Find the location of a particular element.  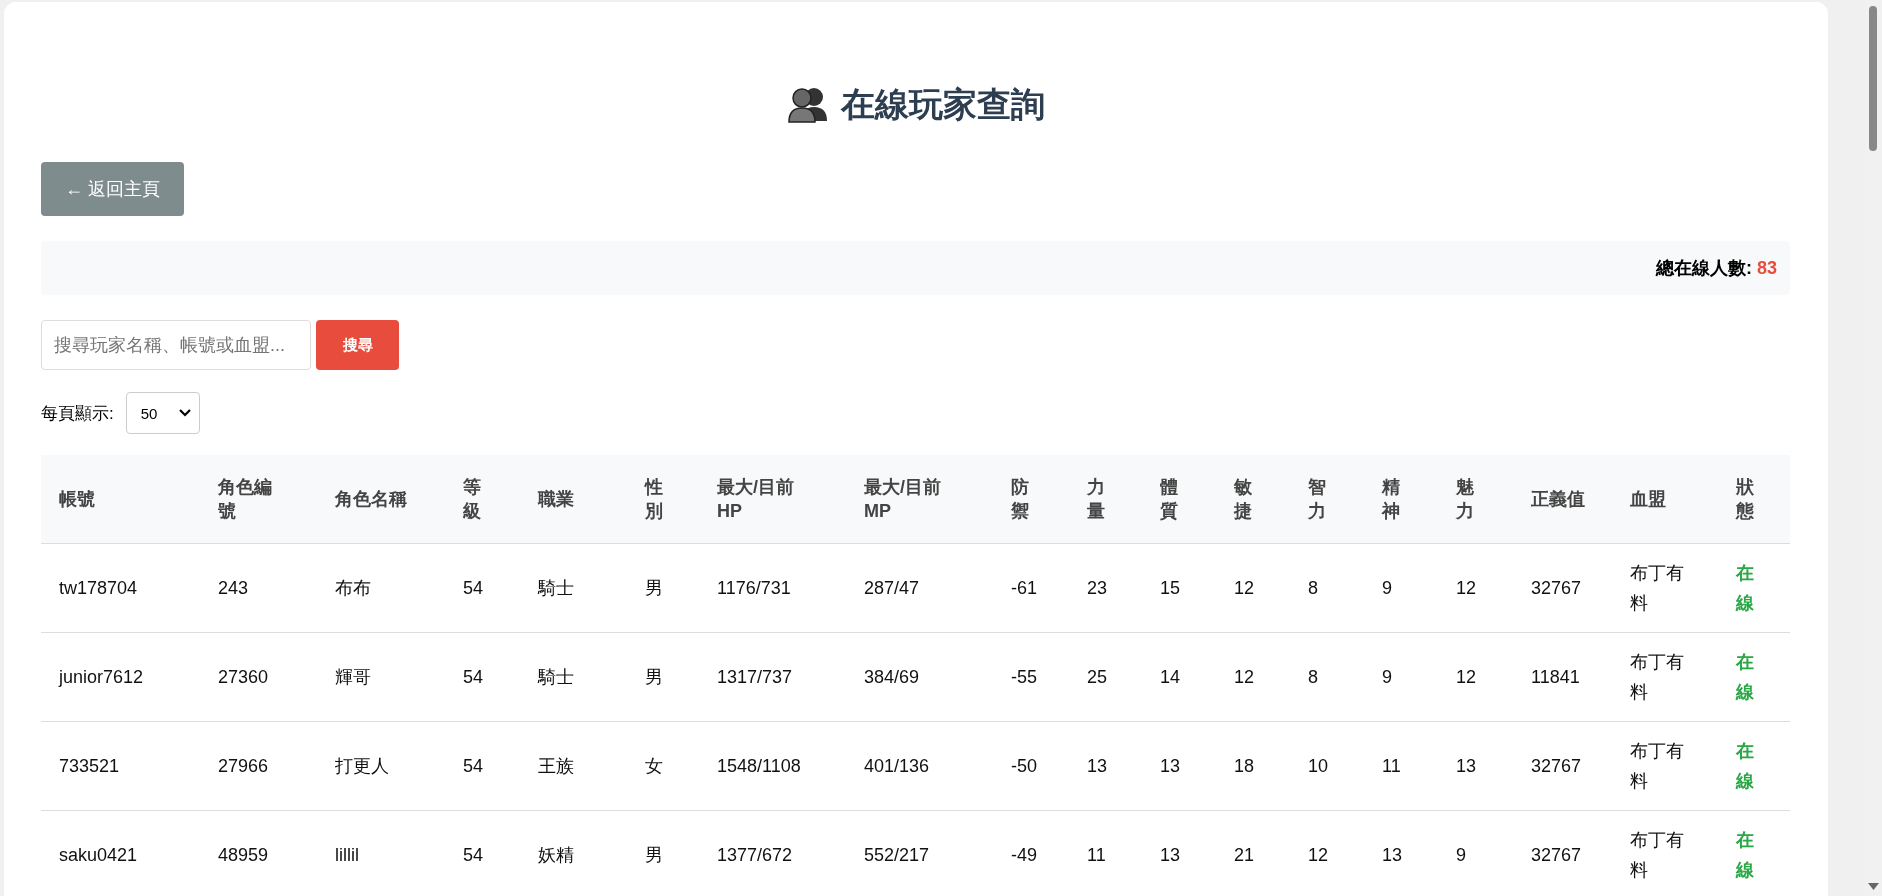

table-cell: -50 is located at coordinates (1031, 766).